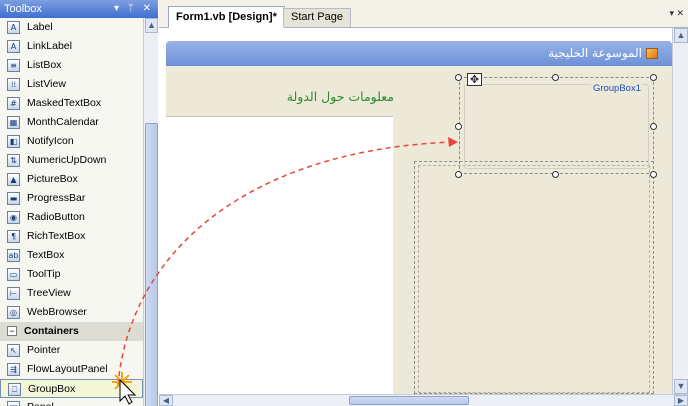 This screenshot has width=688, height=406. Describe the element at coordinates (71, 84) in the screenshot. I see `toolbox-item-listview: ⁞⁞ ListView` at that location.